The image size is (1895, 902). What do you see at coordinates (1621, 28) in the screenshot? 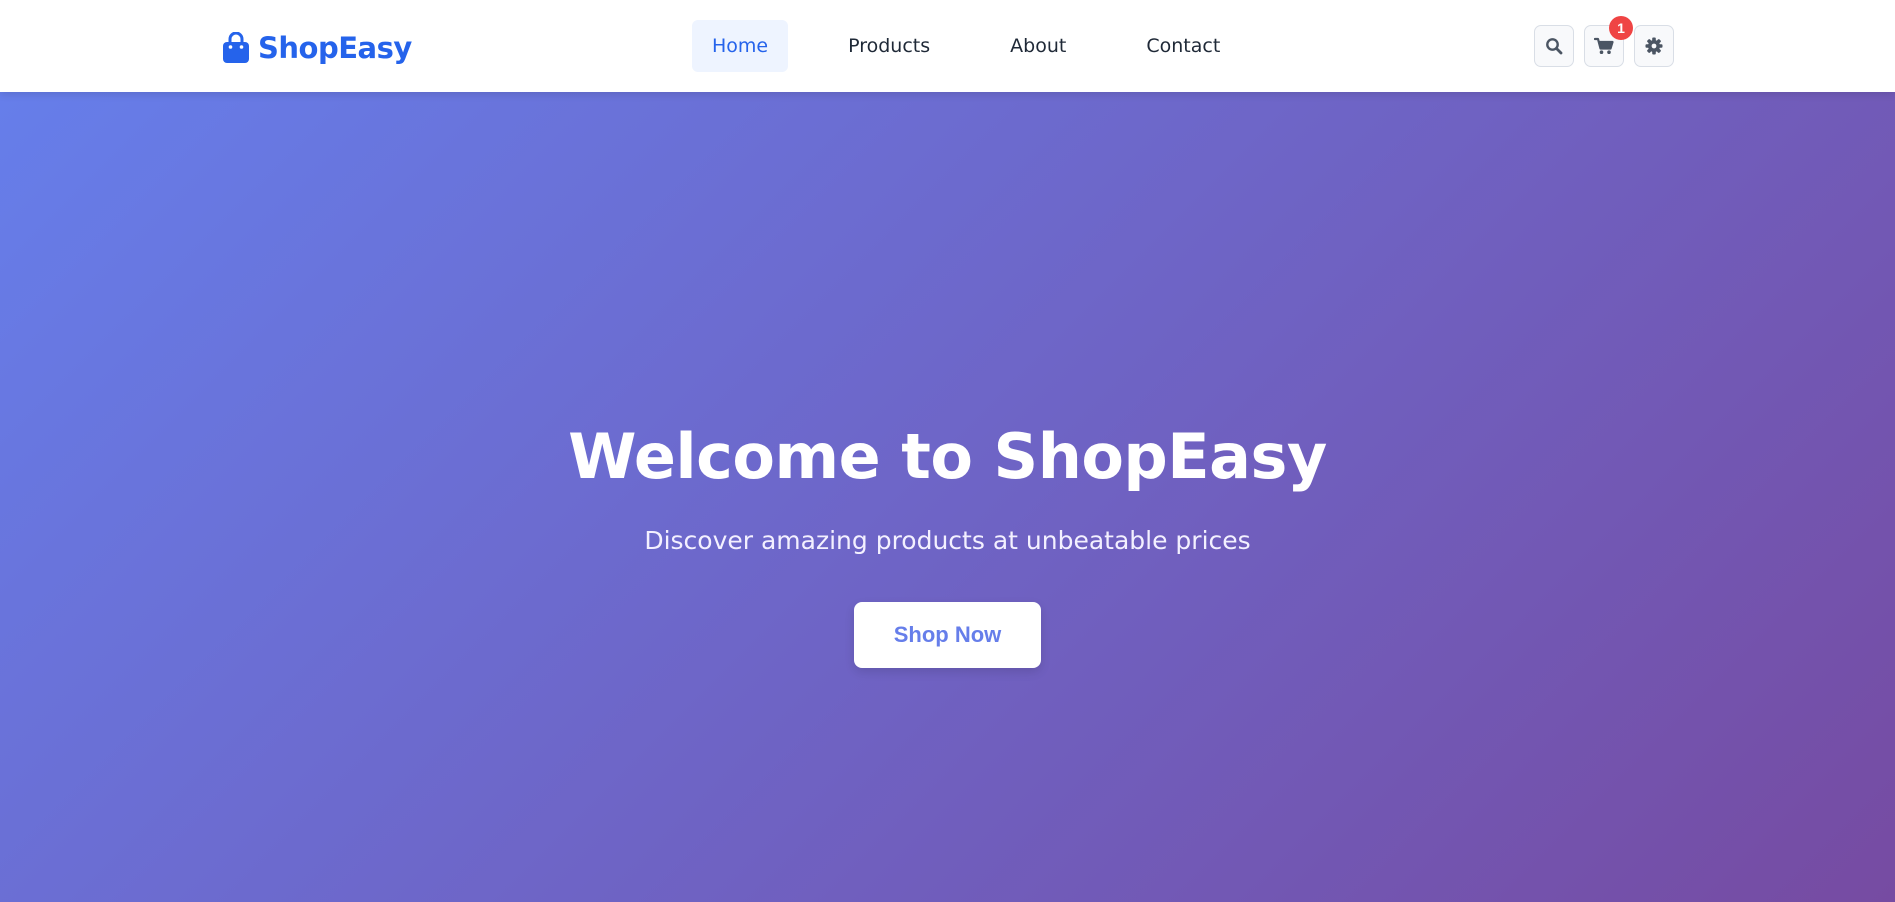
I see `cart-count-badge: 1` at bounding box center [1621, 28].